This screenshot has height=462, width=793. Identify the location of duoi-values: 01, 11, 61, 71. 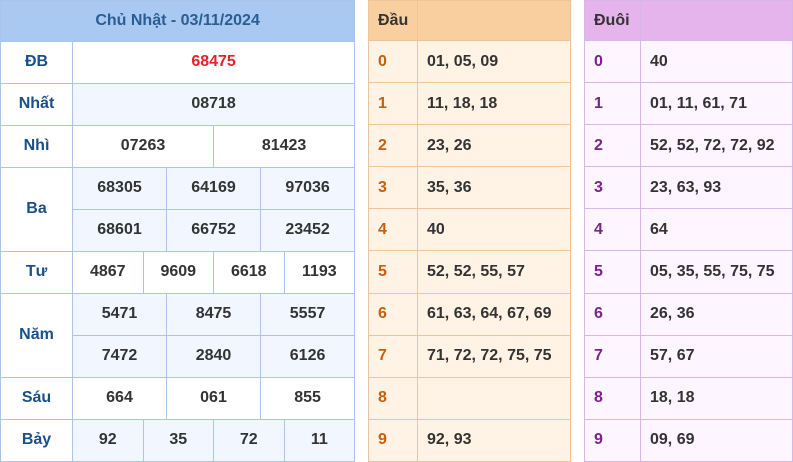
(716, 104).